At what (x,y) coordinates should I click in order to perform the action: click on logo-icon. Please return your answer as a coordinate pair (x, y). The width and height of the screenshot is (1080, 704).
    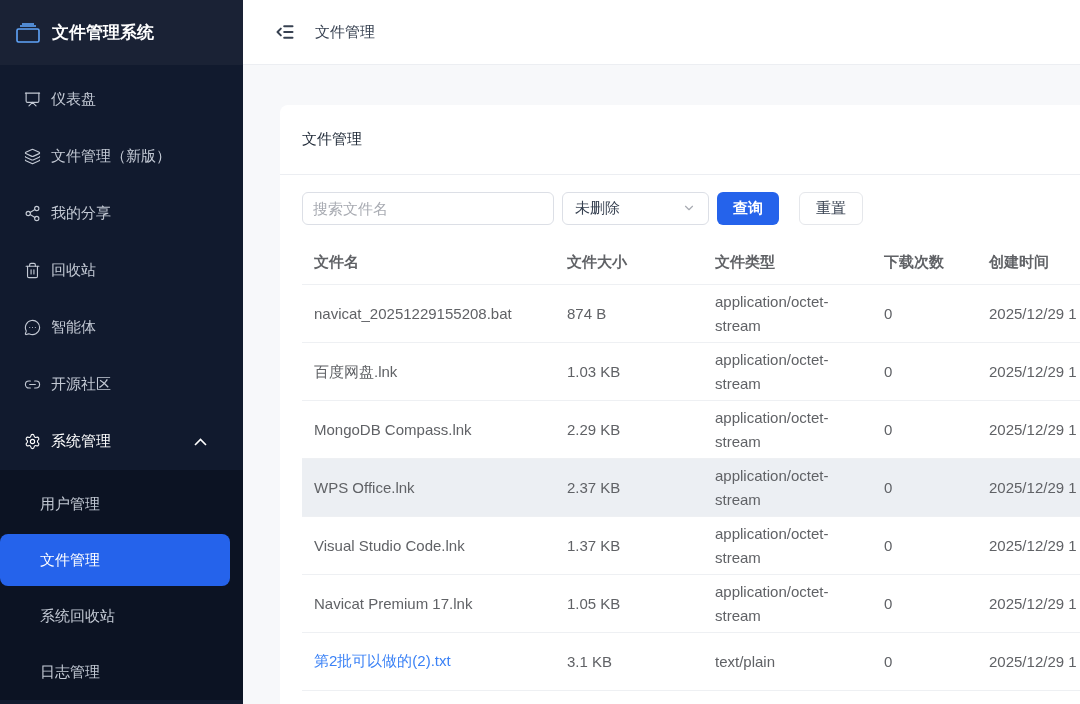
    Looking at the image, I should click on (28, 32).